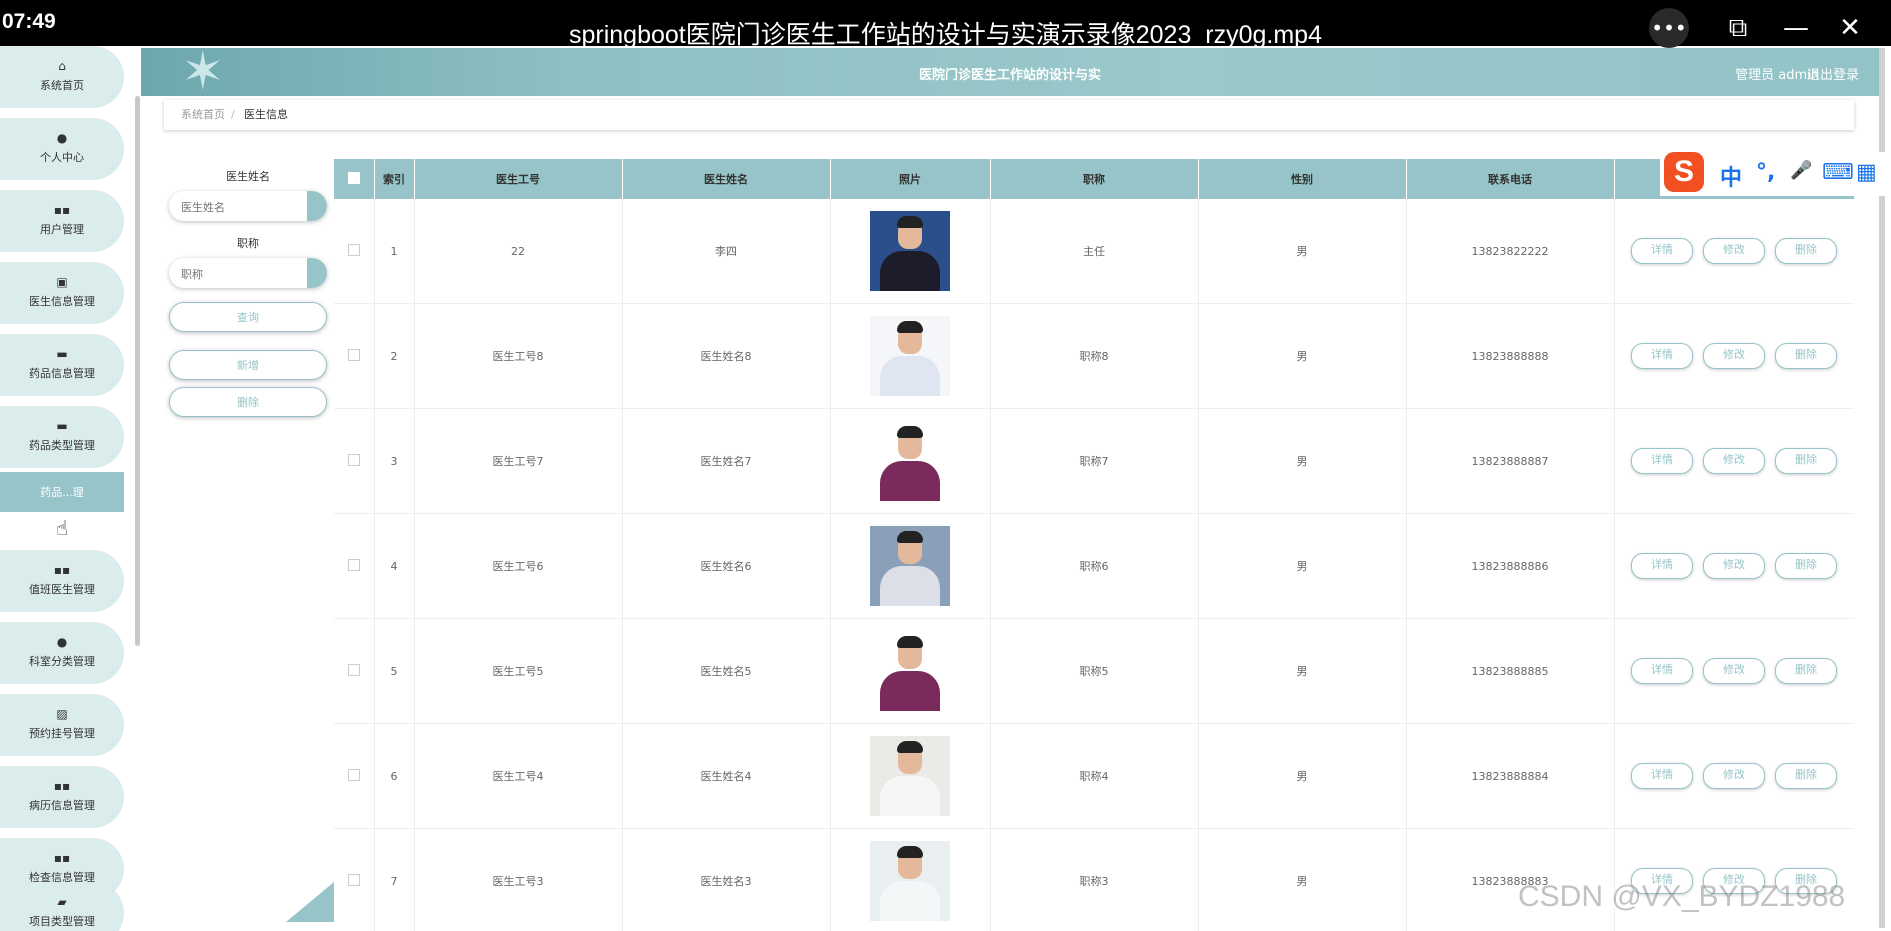 The width and height of the screenshot is (1891, 931). Describe the element at coordinates (1850, 28) in the screenshot. I see `close-icon: ✕` at that location.